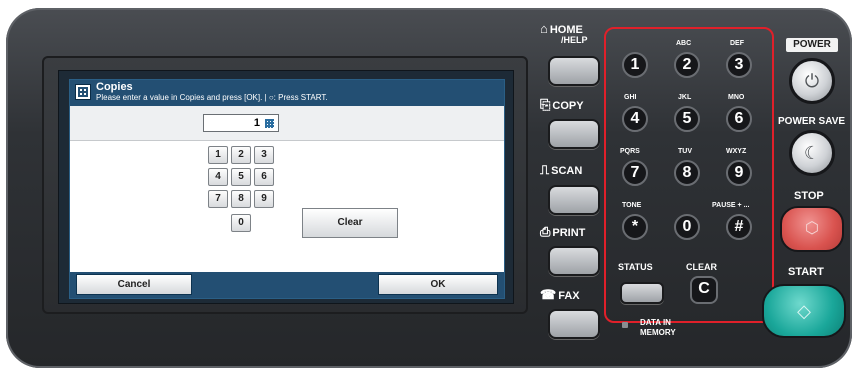 The width and height of the screenshot is (858, 371). What do you see at coordinates (685, 97) in the screenshot?
I see `label-jkl: JKL` at bounding box center [685, 97].